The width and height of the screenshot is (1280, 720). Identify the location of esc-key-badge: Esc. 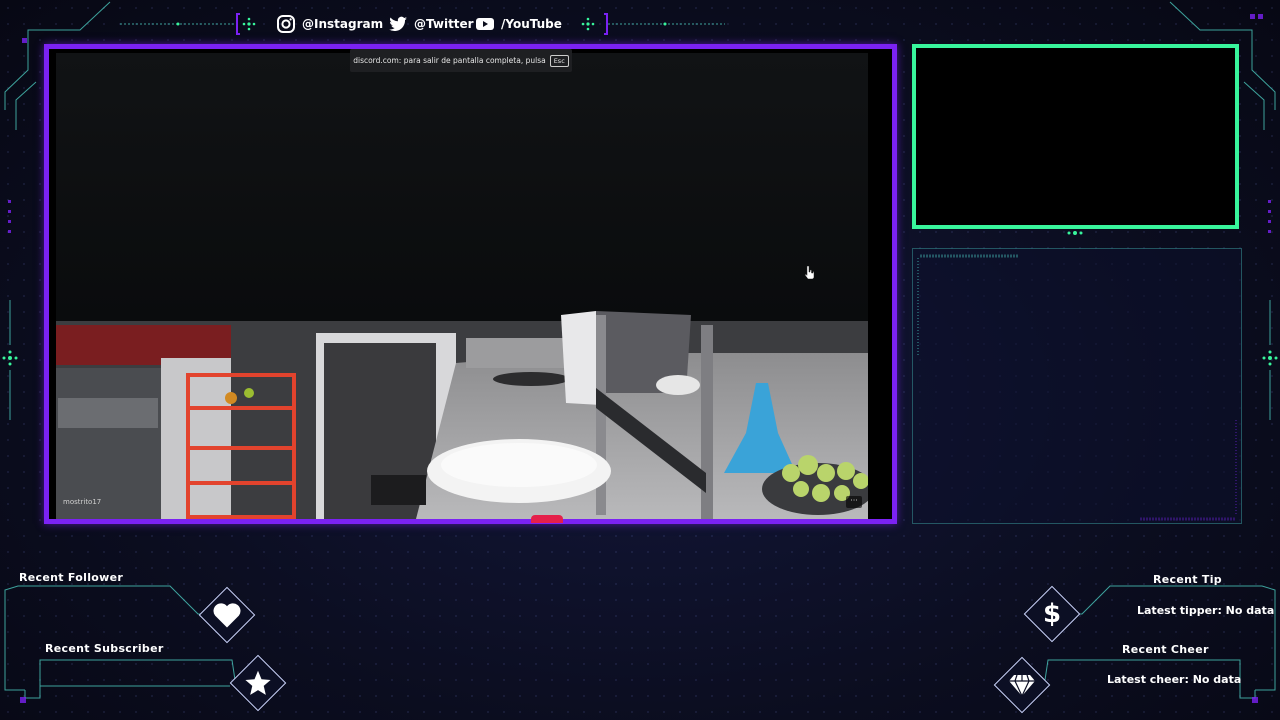
(559, 60).